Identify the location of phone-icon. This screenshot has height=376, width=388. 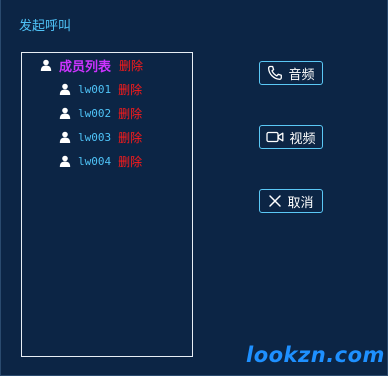
(275, 72).